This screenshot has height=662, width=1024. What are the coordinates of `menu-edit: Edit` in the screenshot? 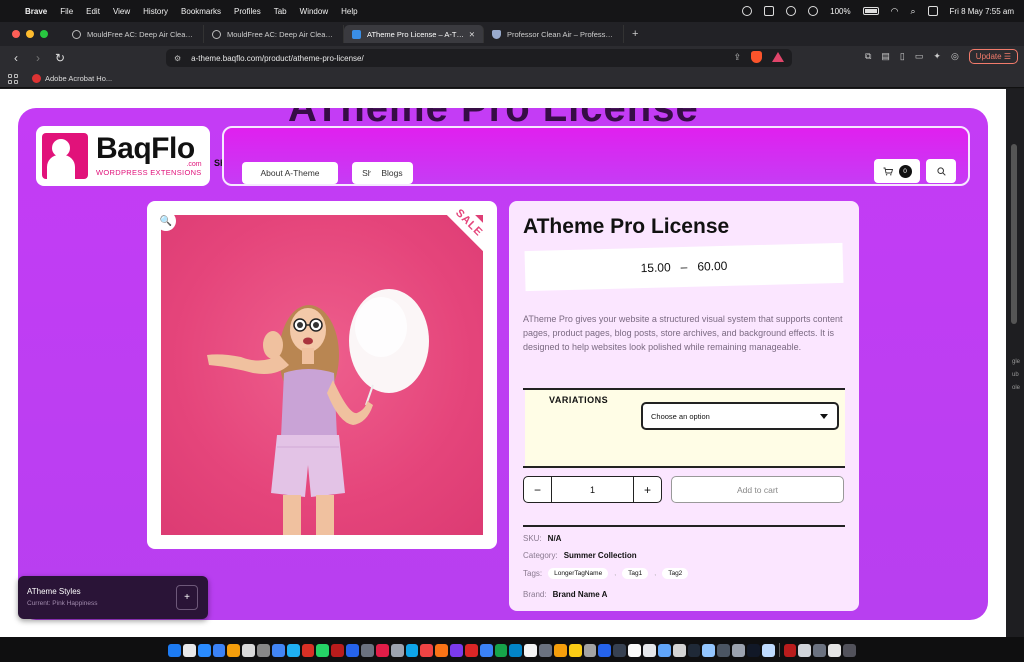 It's located at (93, 11).